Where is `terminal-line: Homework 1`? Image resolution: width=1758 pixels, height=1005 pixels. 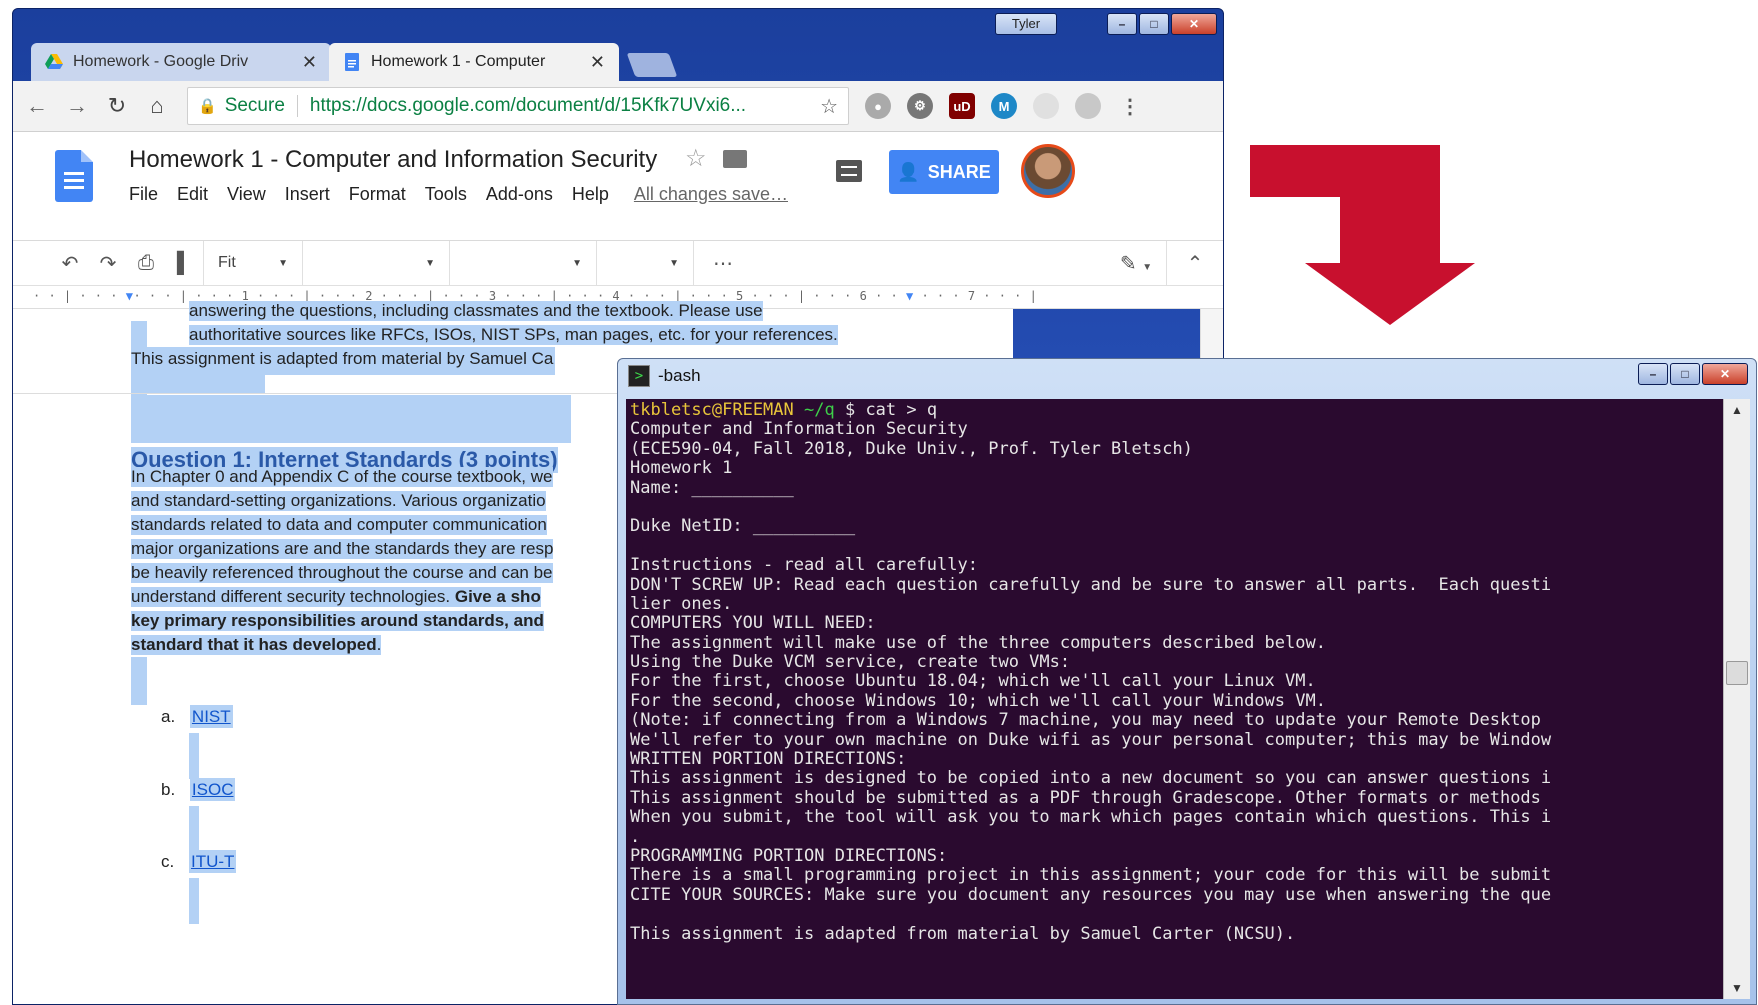 terminal-line: Homework 1 is located at coordinates (681, 469).